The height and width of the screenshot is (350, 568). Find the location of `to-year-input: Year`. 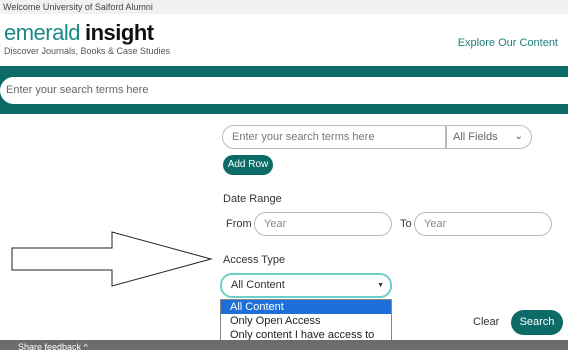

to-year-input: Year is located at coordinates (483, 224).